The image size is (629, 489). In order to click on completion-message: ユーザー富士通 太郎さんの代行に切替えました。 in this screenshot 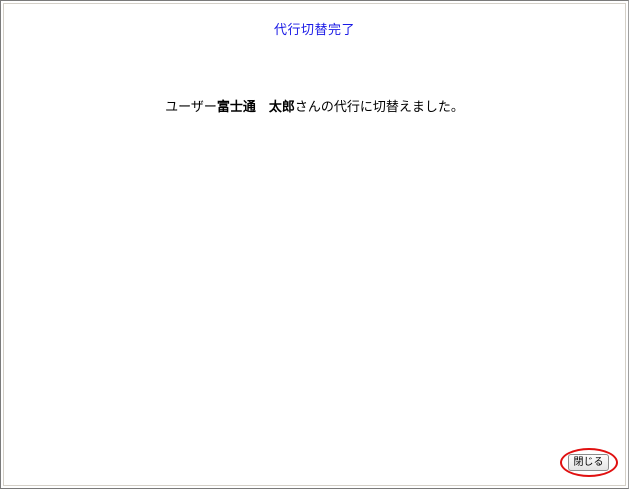, I will do `click(314, 105)`.